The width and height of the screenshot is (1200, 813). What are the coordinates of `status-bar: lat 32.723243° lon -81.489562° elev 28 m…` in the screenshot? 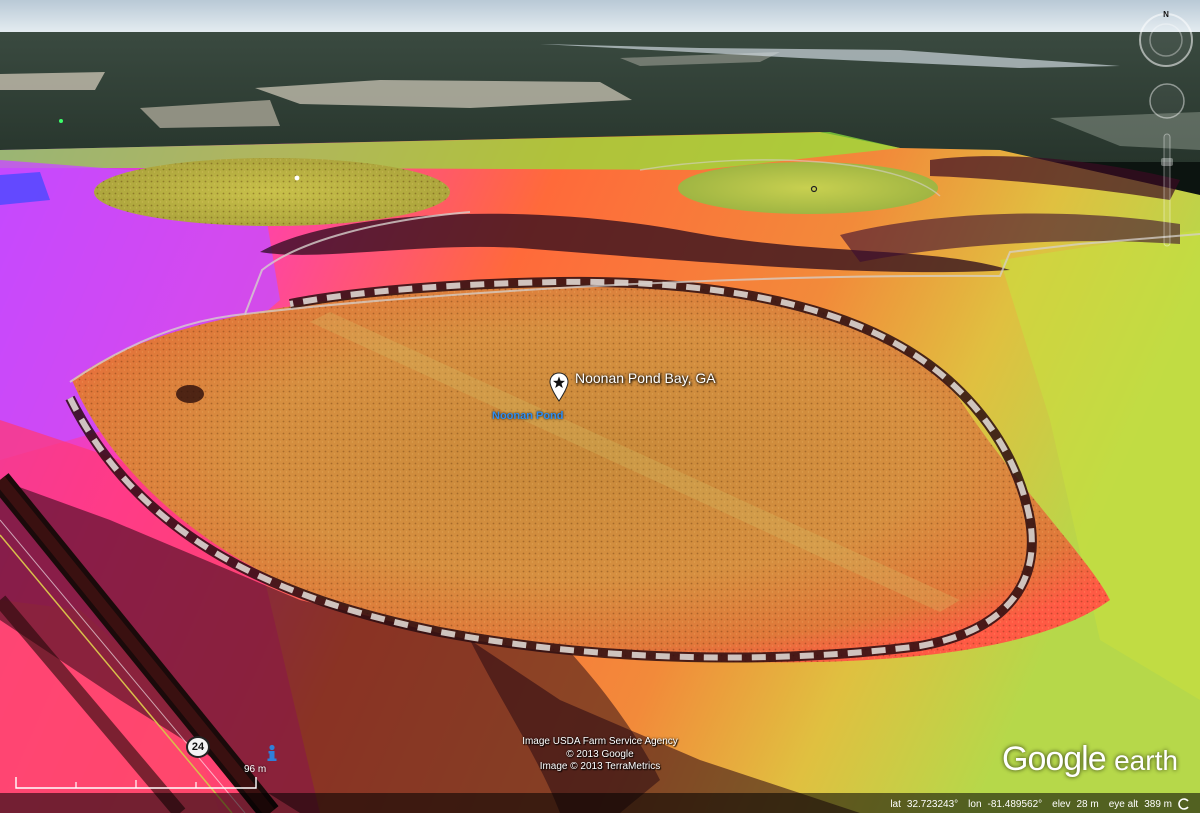 It's located at (600, 803).